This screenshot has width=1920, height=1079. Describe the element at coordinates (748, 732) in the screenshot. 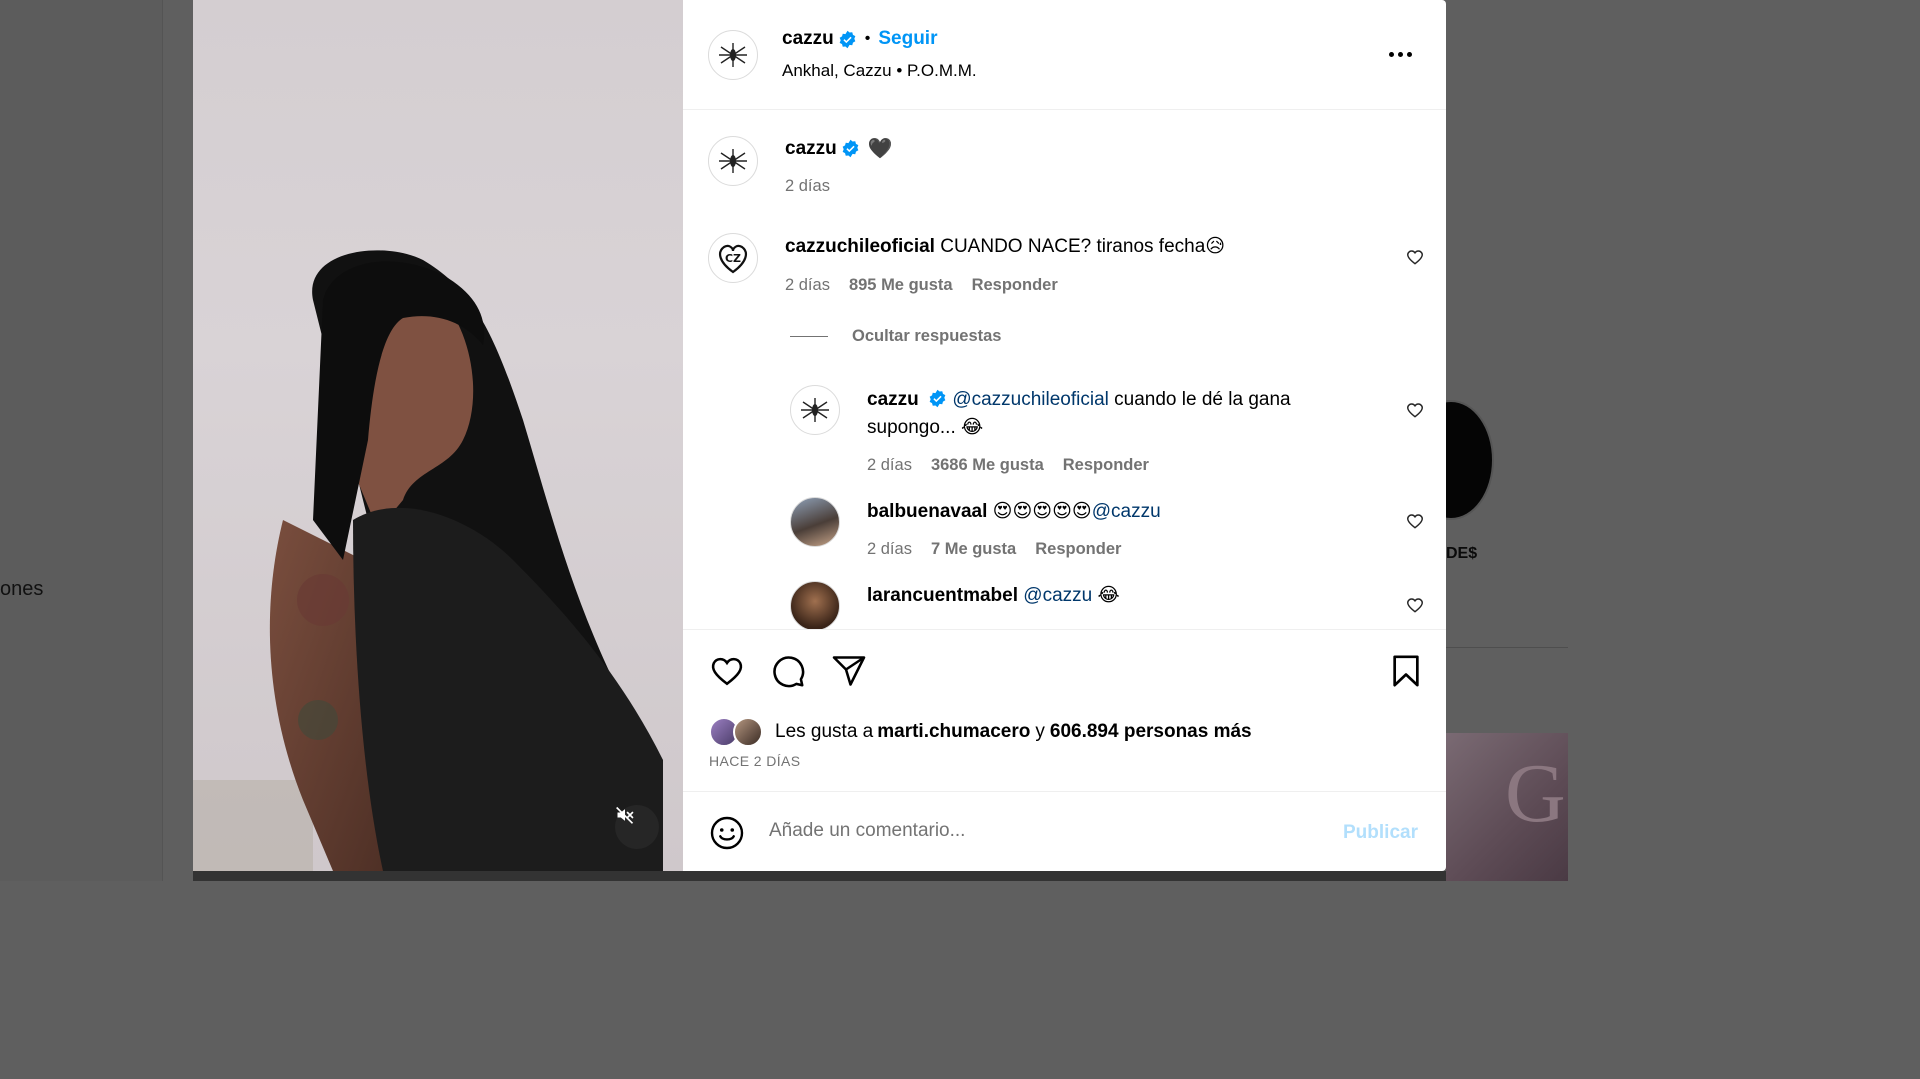

I see `liker-avatar` at that location.